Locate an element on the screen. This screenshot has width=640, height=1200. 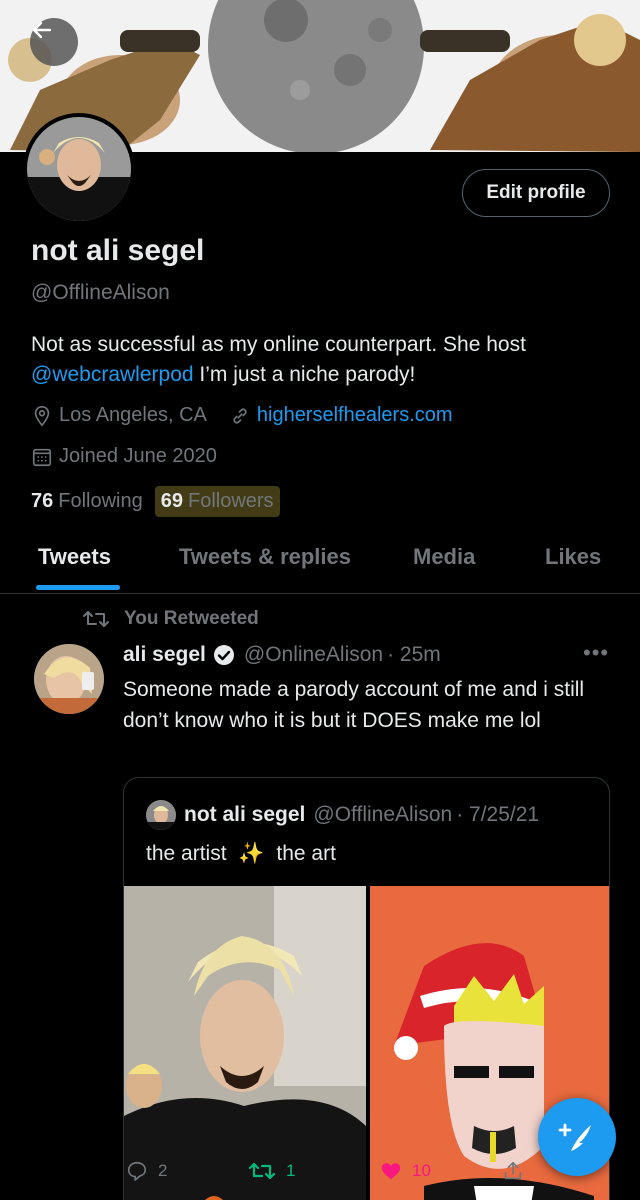
share-icon is located at coordinates (513, 1170).